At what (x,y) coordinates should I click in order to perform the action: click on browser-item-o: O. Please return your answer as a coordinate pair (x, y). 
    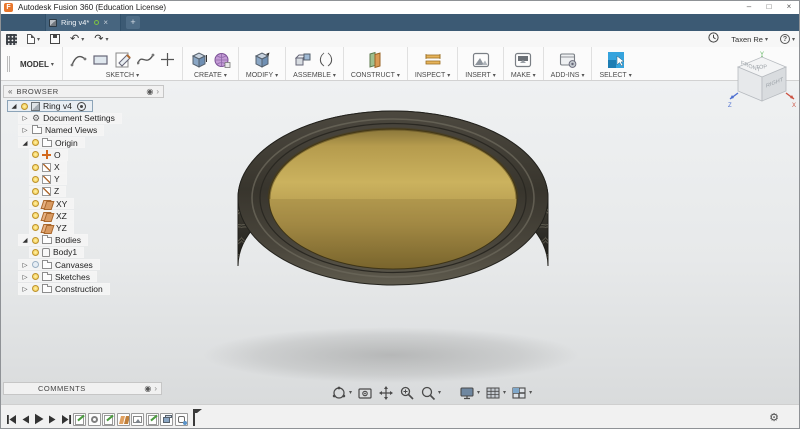
    Looking at the image, I should click on (83, 155).